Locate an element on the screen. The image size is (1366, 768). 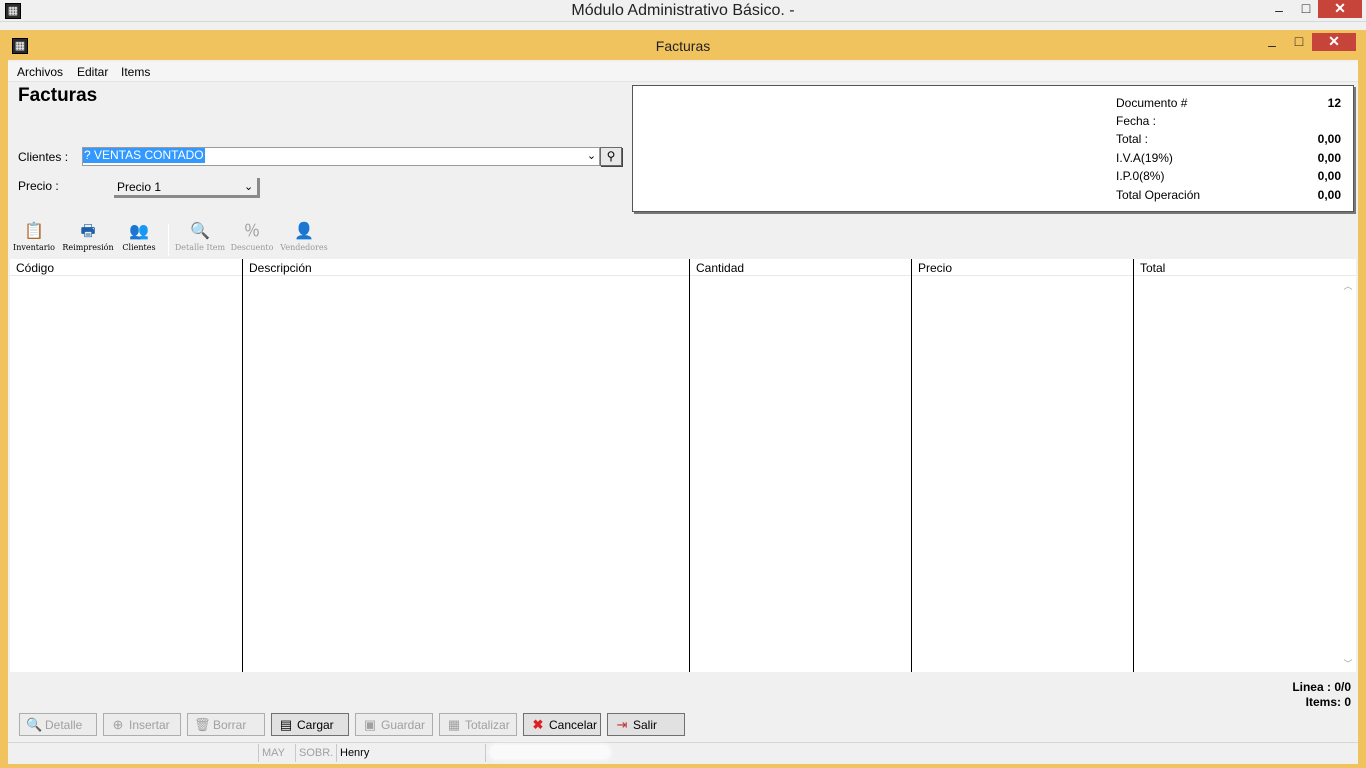
magnifier-icon: 🔍 is located at coordinates (34, 724).